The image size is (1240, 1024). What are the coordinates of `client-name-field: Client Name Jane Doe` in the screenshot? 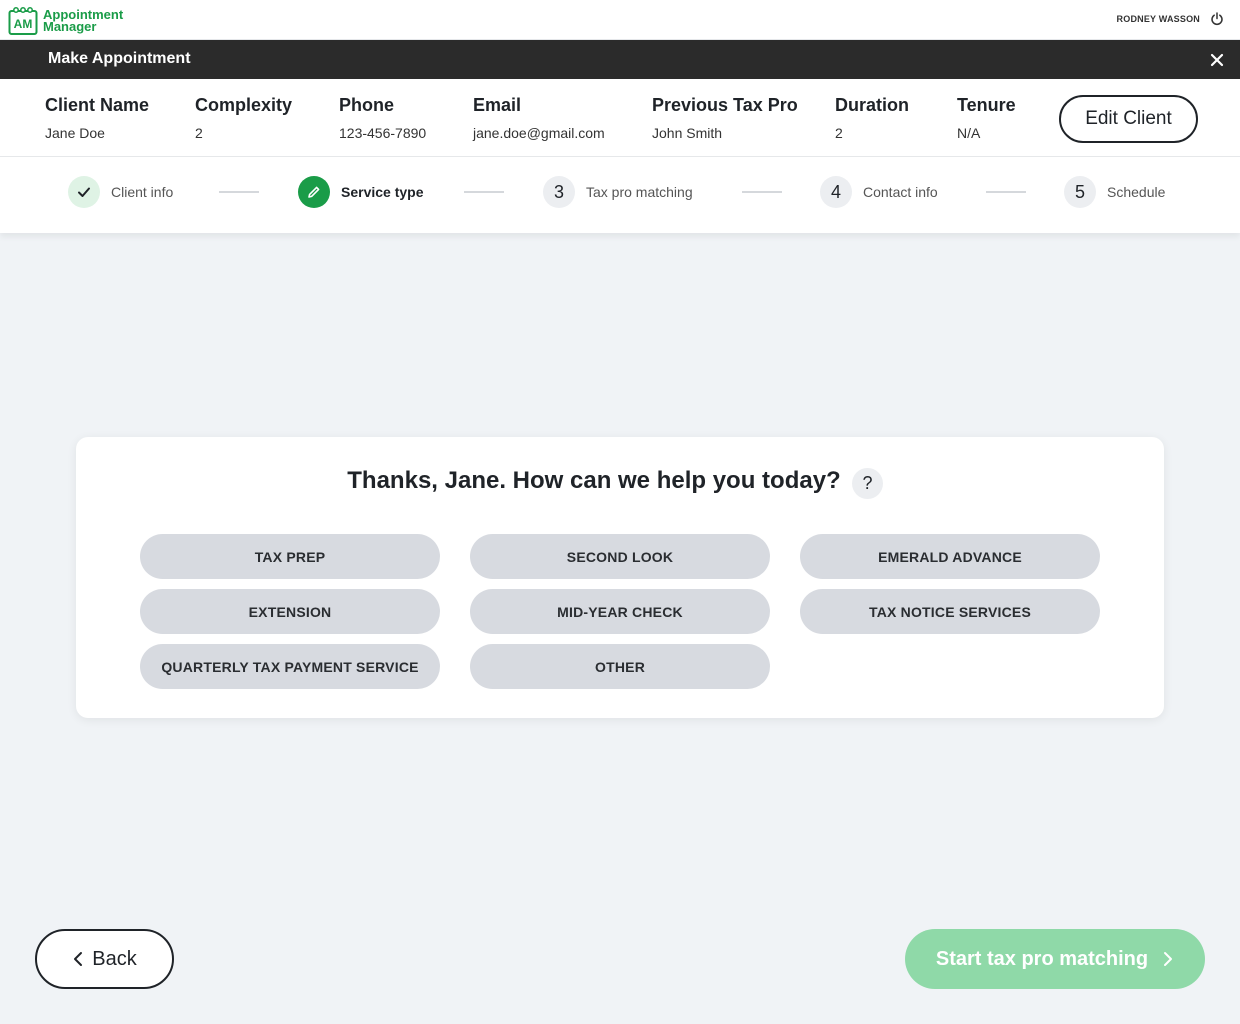 It's located at (97, 118).